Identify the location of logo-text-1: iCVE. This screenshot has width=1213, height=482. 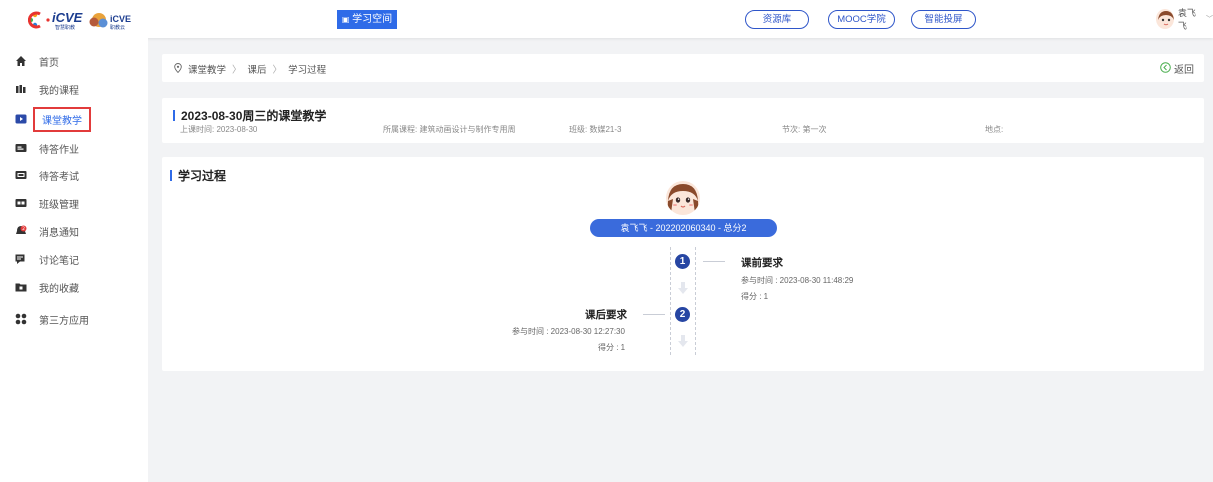
(67, 17).